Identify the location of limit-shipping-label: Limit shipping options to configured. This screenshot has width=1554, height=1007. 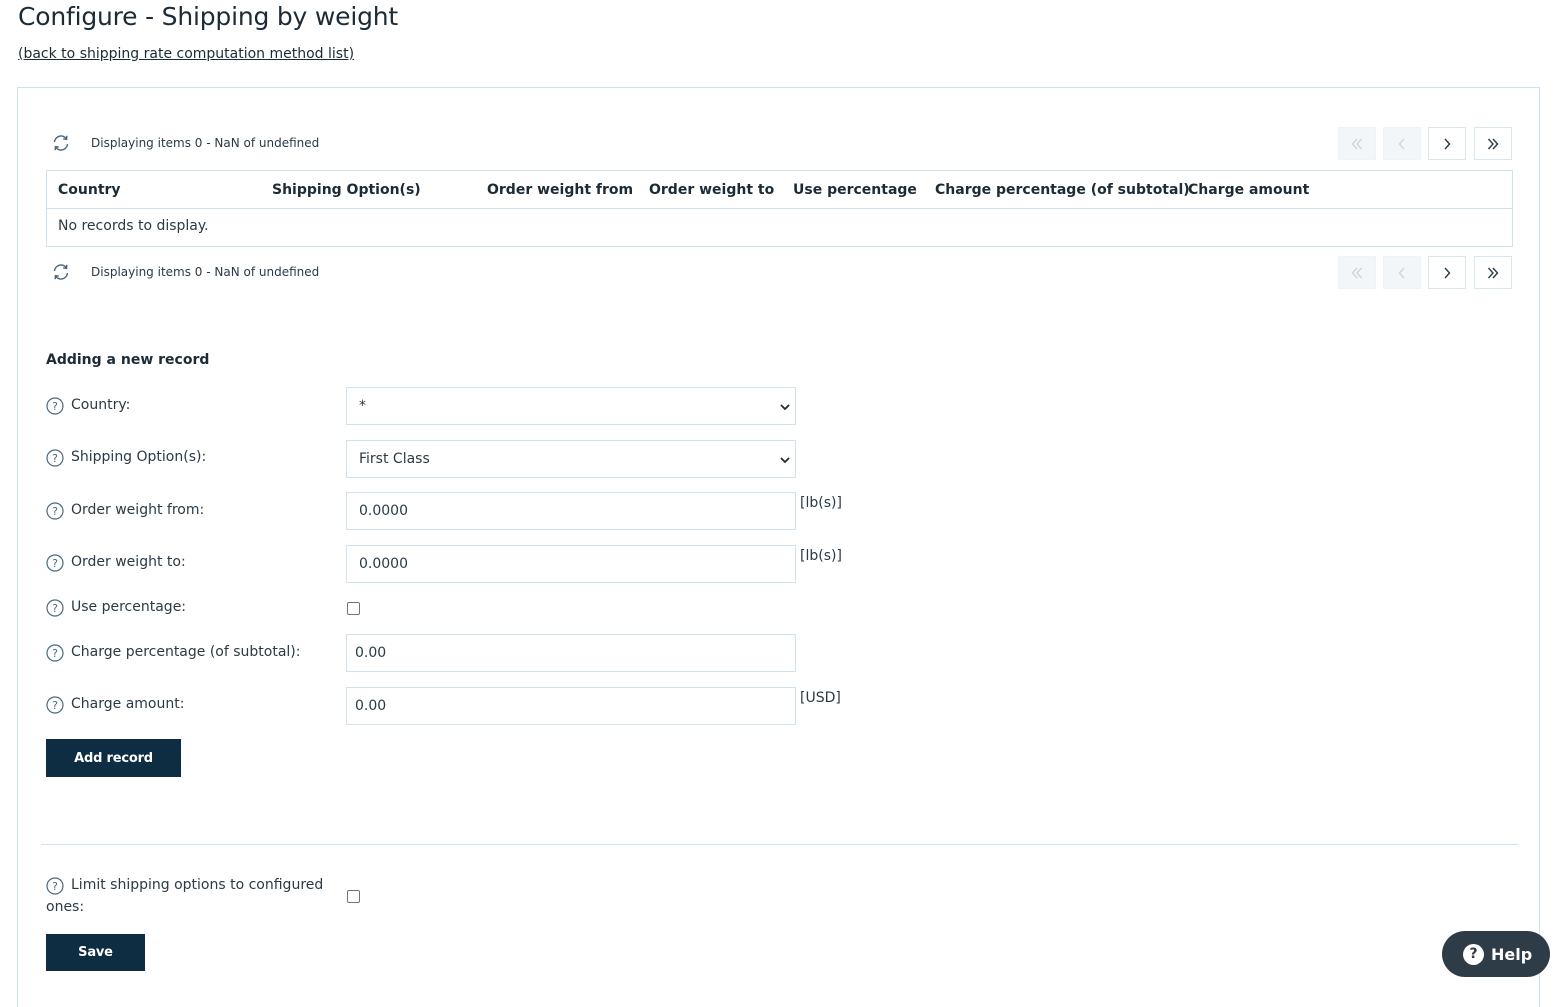
(197, 885).